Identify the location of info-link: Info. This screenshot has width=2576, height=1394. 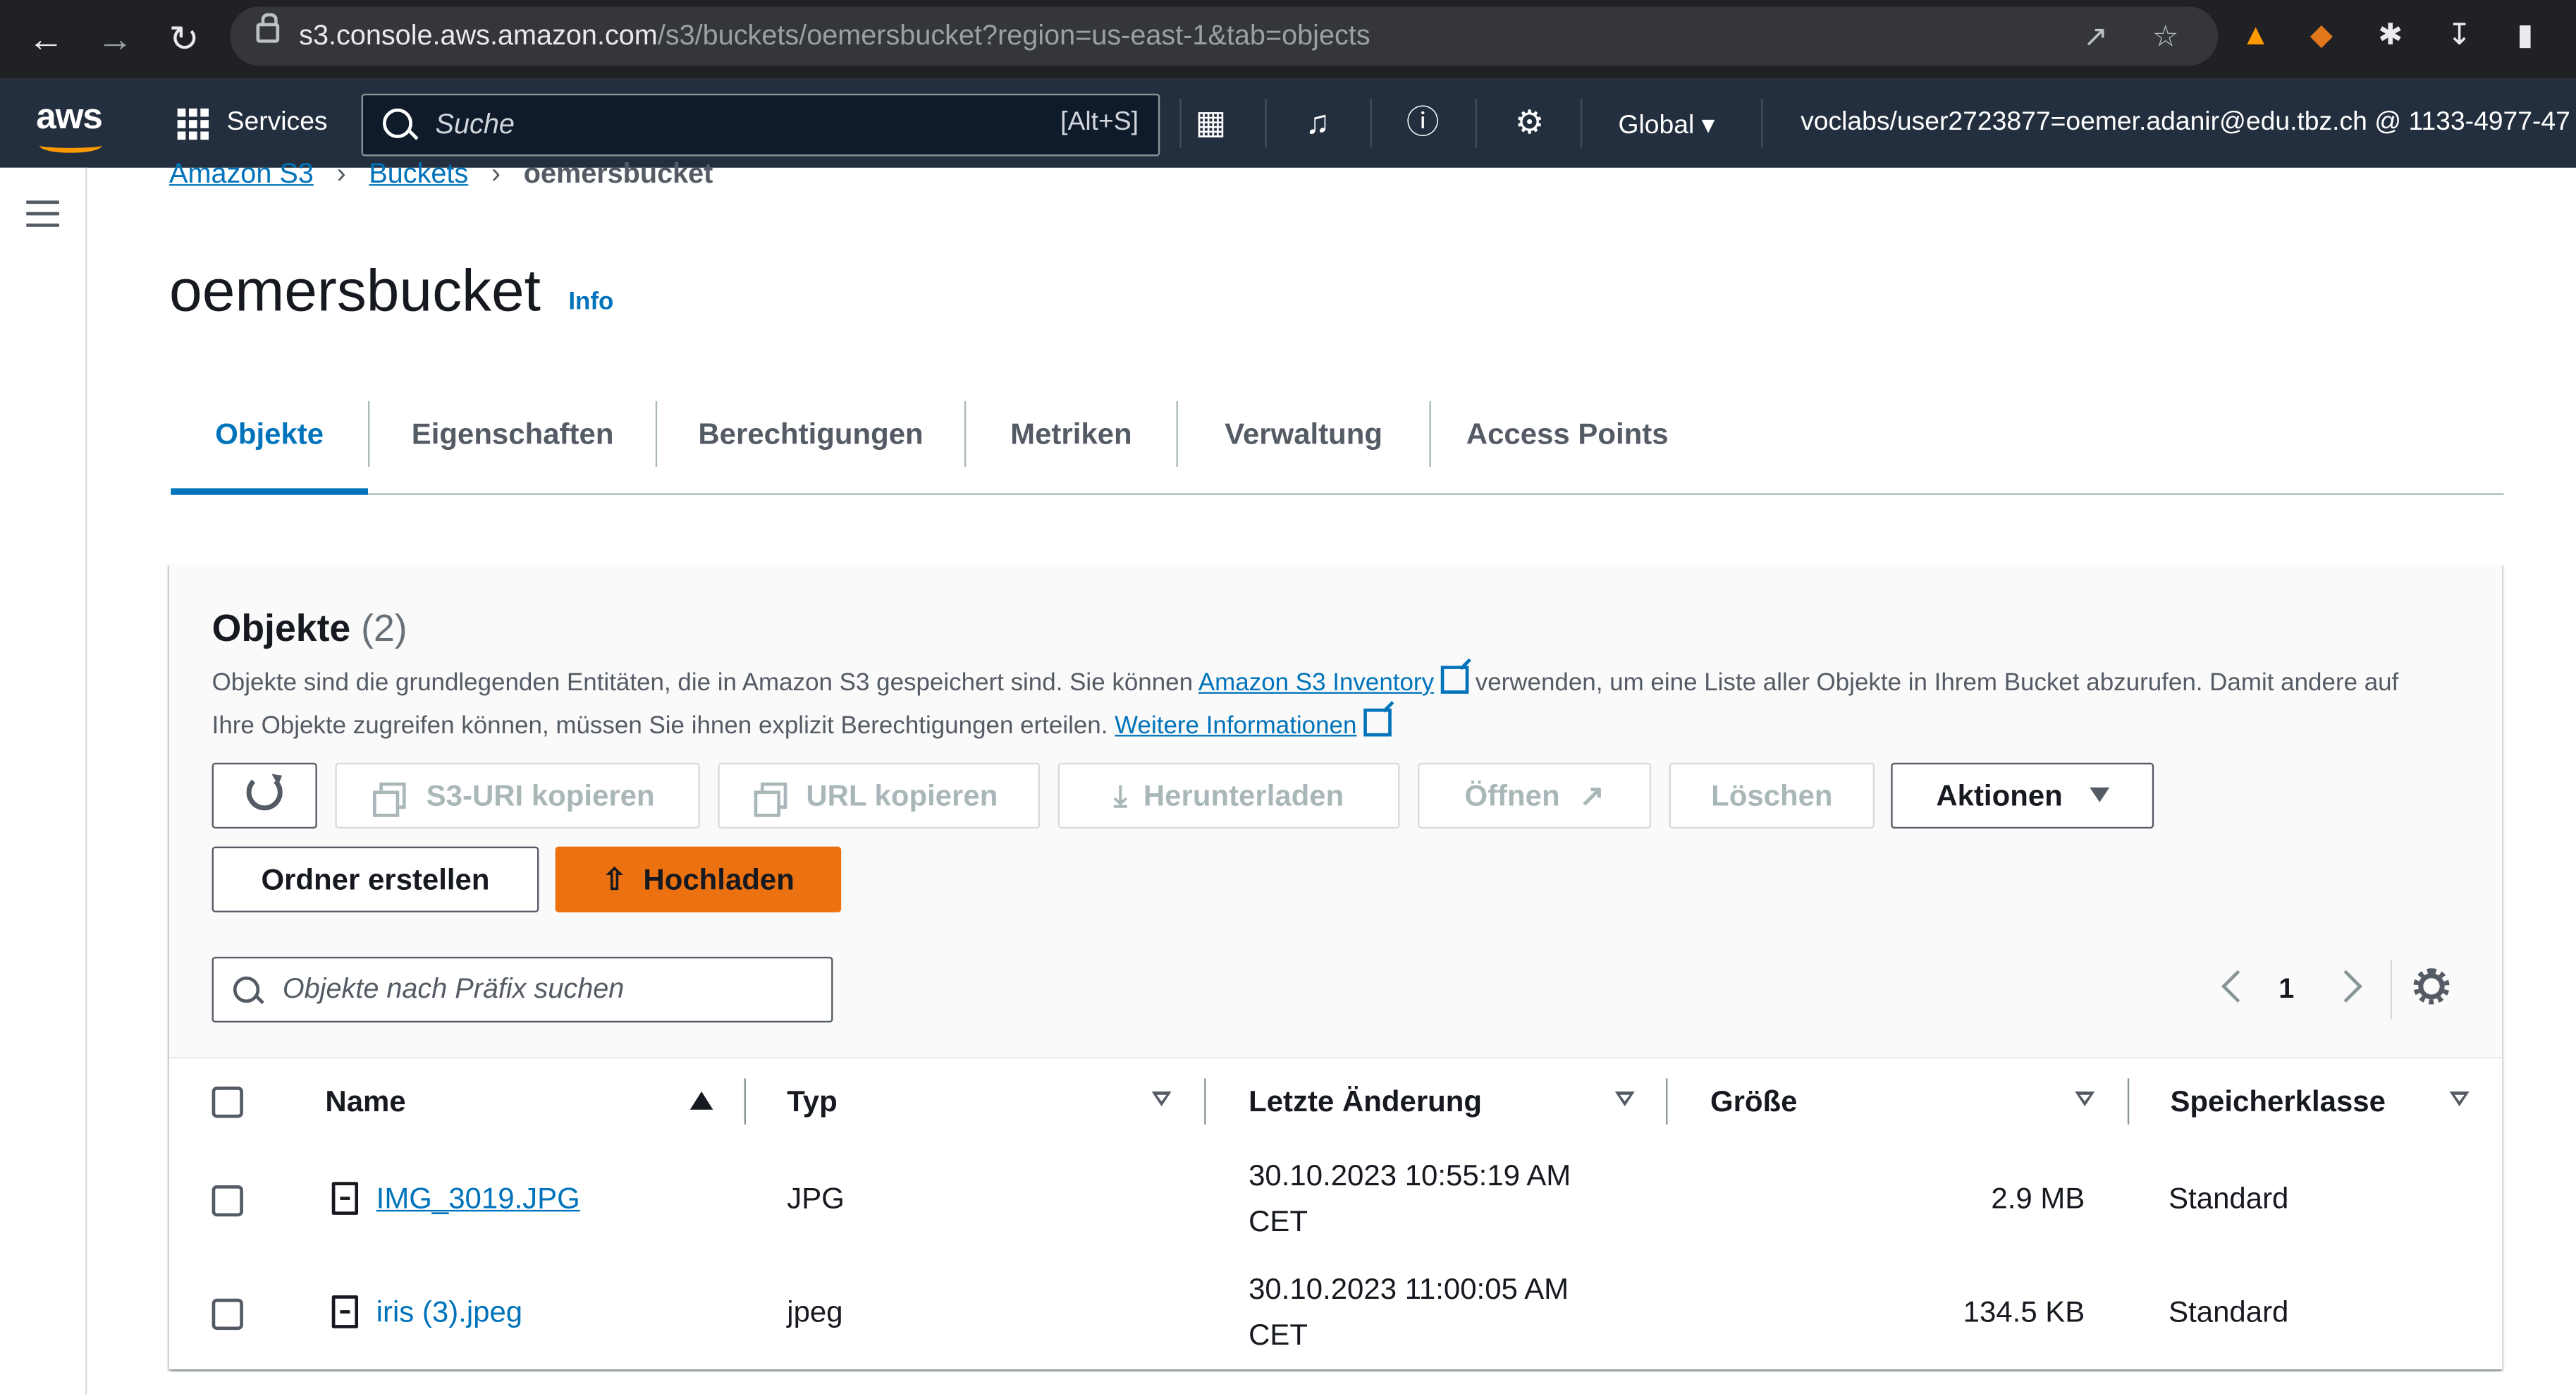
(590, 302).